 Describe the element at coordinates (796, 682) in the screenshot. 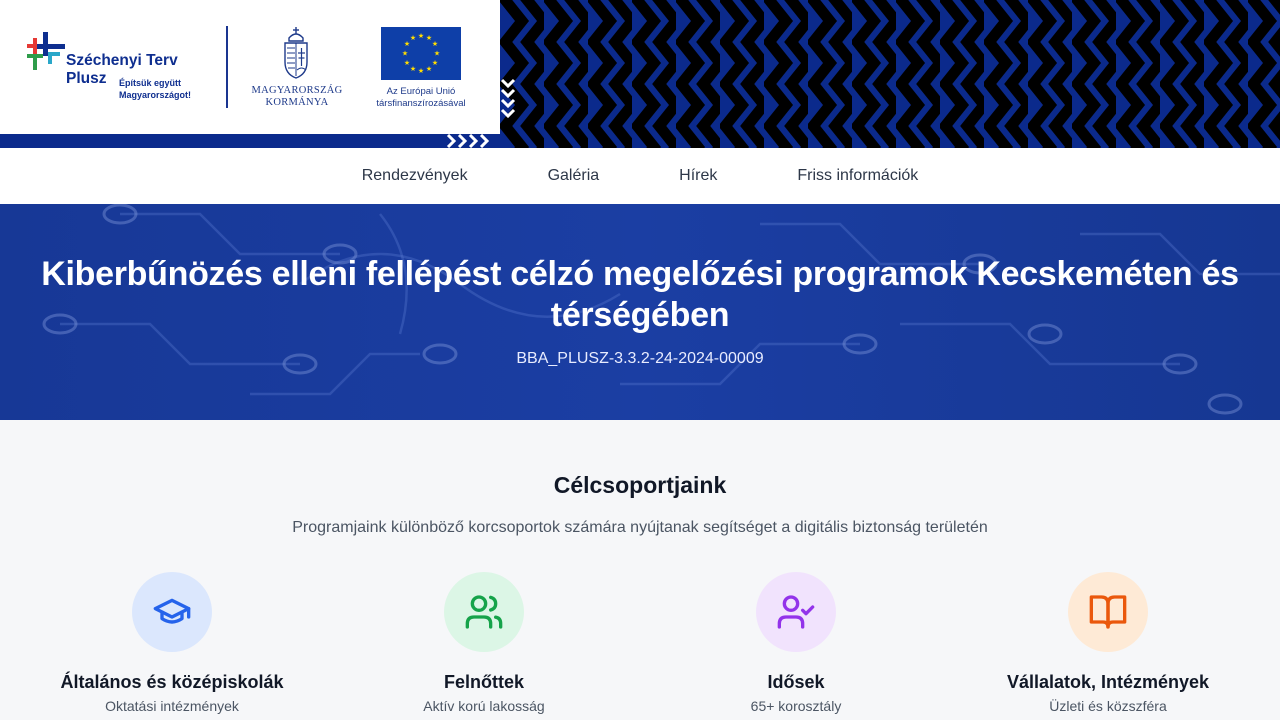

I see `card-title: Idősek` at that location.